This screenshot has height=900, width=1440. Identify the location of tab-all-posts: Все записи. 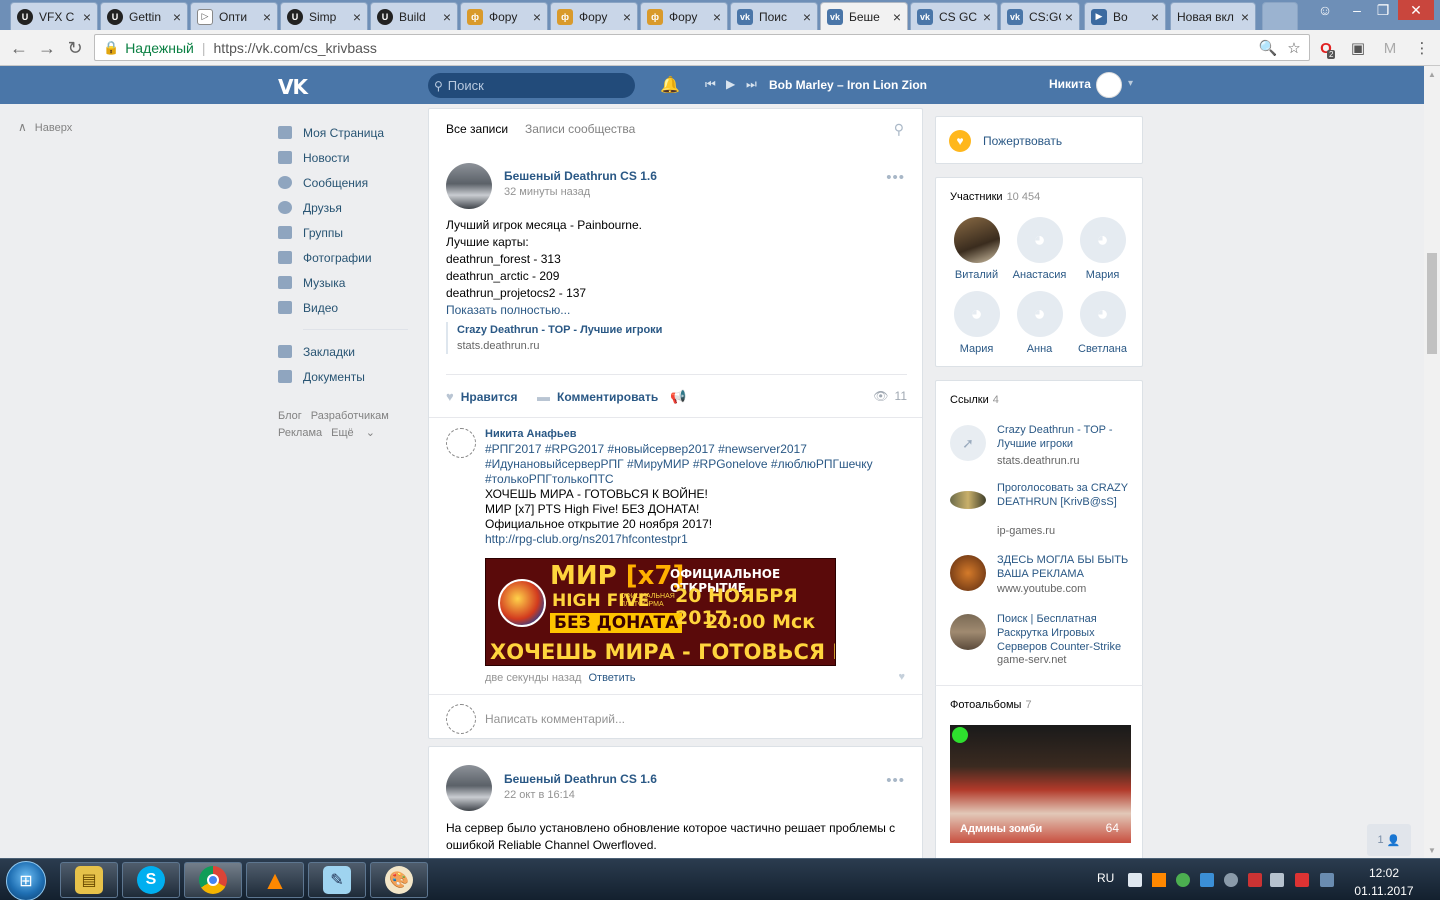
(477, 136).